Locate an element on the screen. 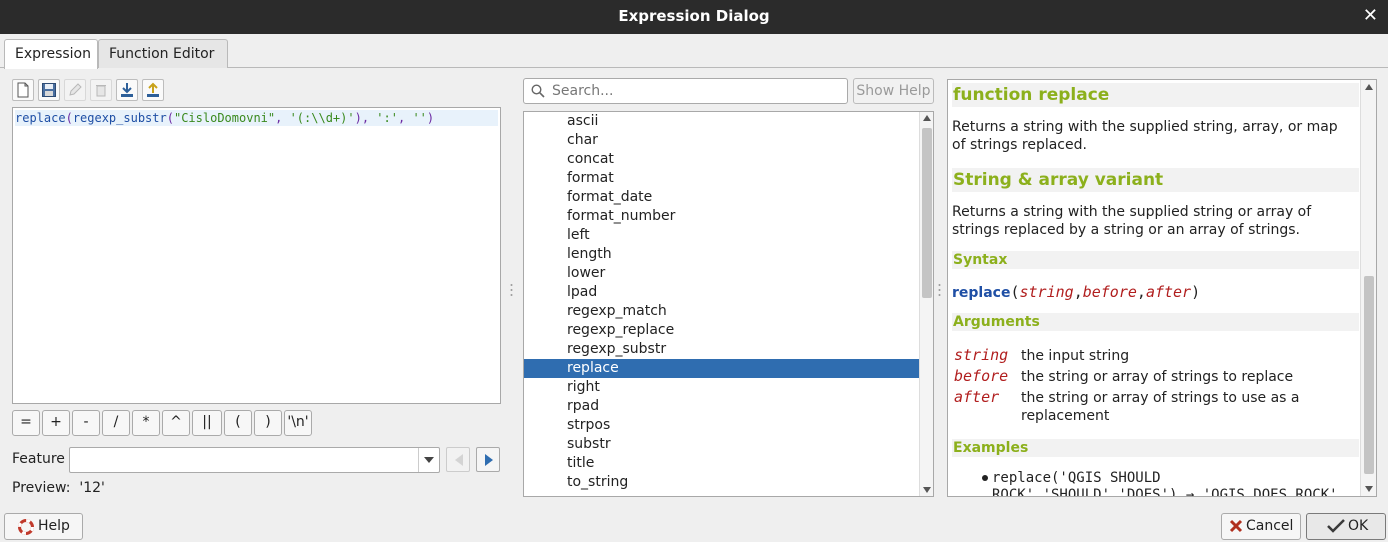  function-list-item: regexp_match is located at coordinates (722, 311).